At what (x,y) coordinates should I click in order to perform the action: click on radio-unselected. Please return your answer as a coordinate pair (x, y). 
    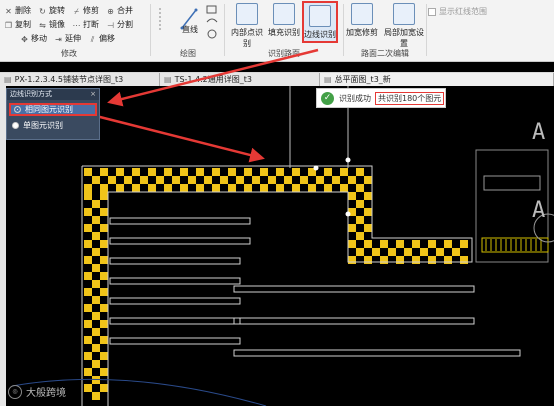
    Looking at the image, I should click on (15, 125).